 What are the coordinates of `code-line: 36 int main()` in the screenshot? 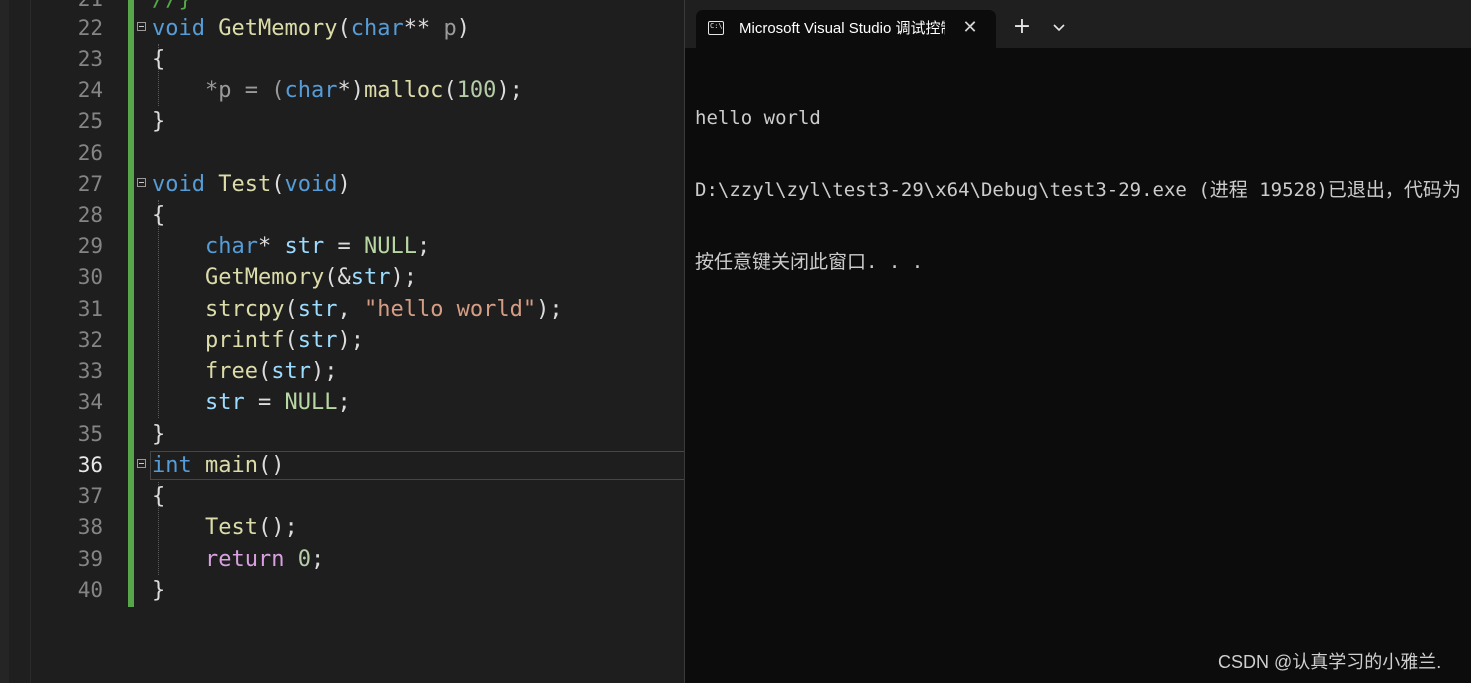 It's located at (342, 465).